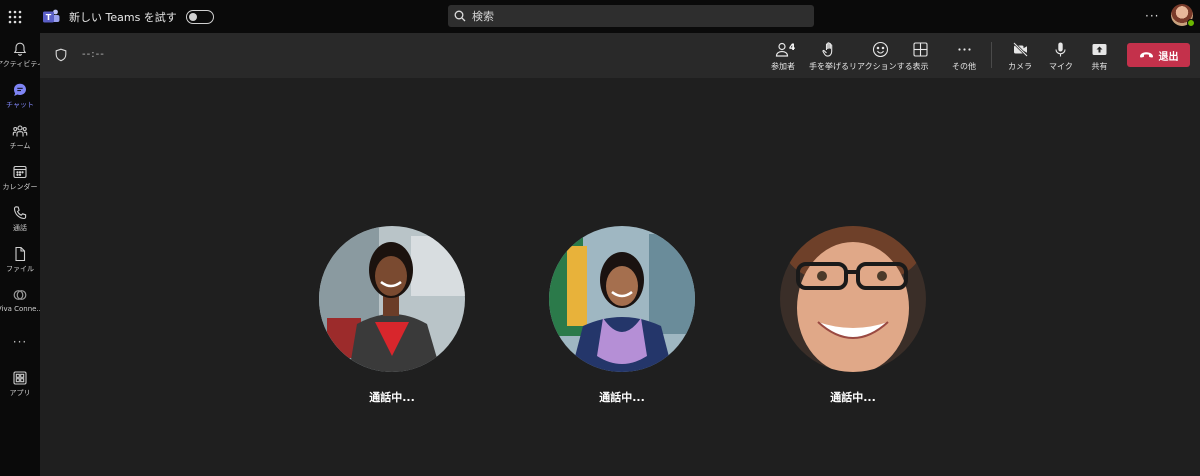 The width and height of the screenshot is (1200, 476). I want to click on rail-label: アプリ, so click(20, 393).